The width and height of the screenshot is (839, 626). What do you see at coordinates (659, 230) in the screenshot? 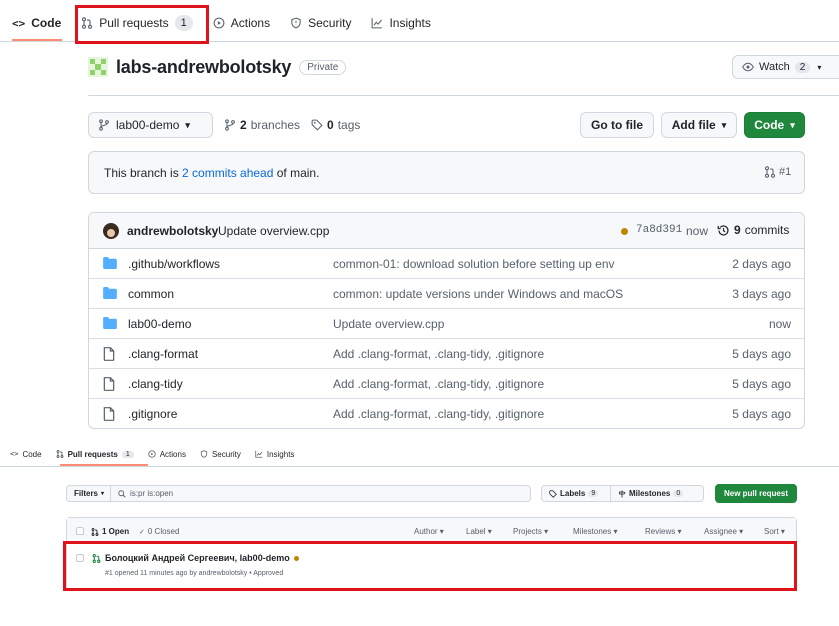
I see `commit-sha: 7a8d391` at bounding box center [659, 230].